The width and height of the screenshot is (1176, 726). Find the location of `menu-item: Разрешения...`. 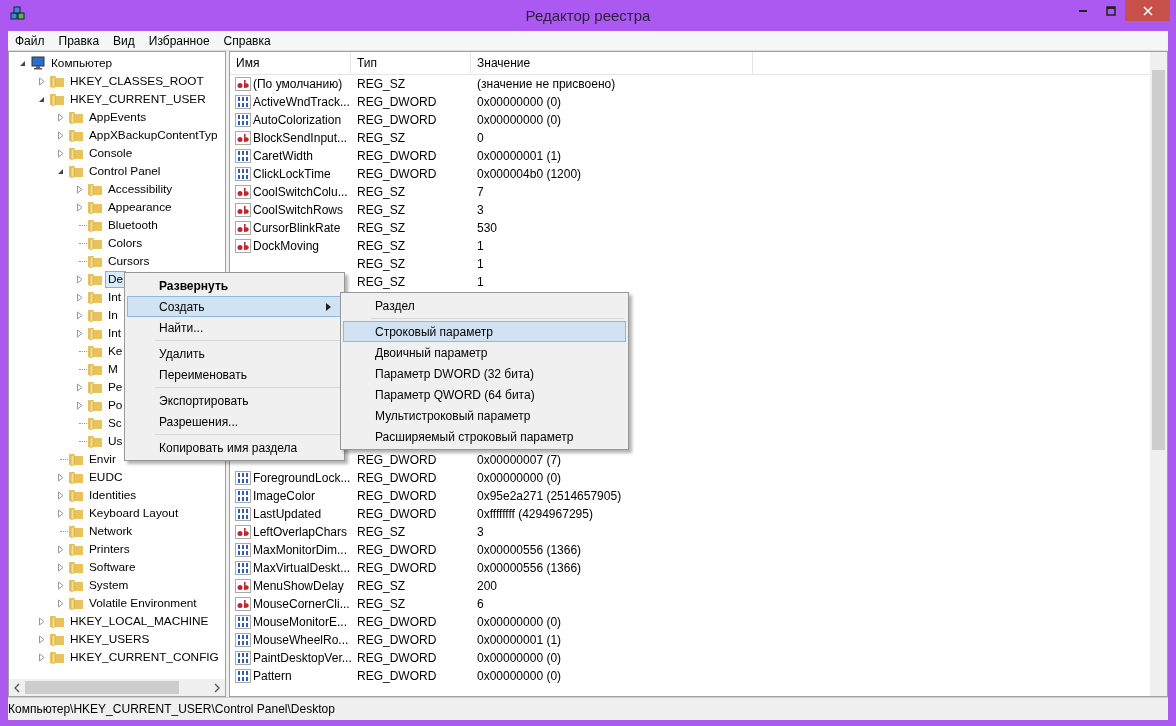

menu-item: Разрешения... is located at coordinates (234, 421).